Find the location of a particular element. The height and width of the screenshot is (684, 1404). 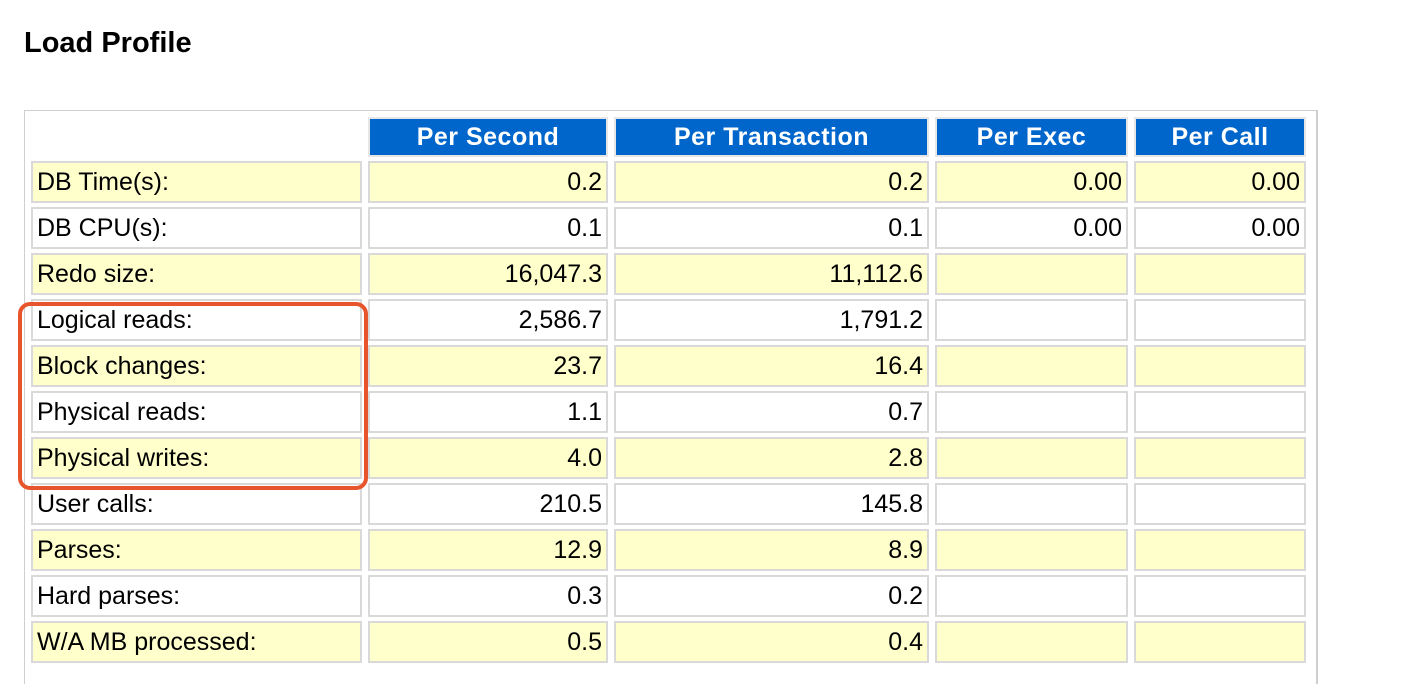

table-row: W/A MB processed: 0.5 0.4 is located at coordinates (668, 642).